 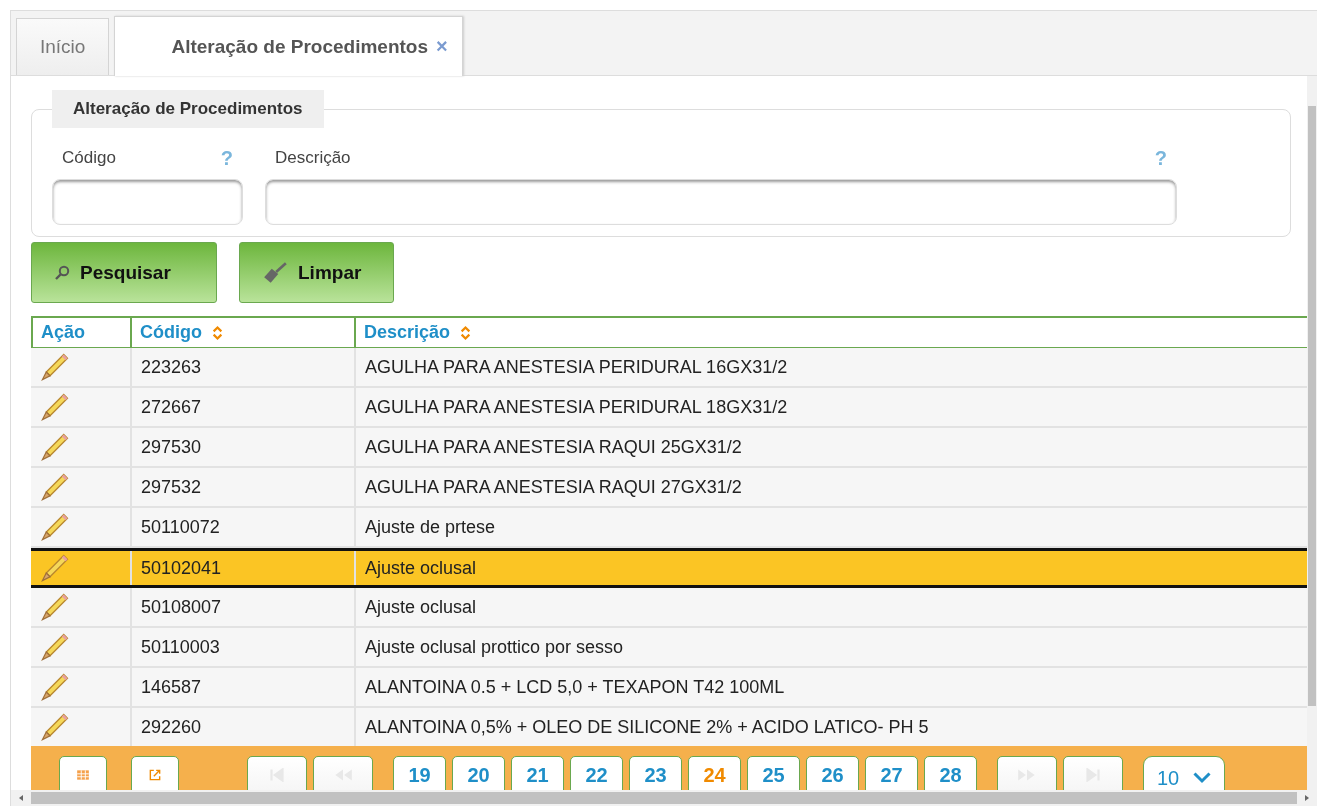 What do you see at coordinates (494, 647) in the screenshot?
I see `table-cell-text: Ajuste oclusal prottico por sesso` at bounding box center [494, 647].